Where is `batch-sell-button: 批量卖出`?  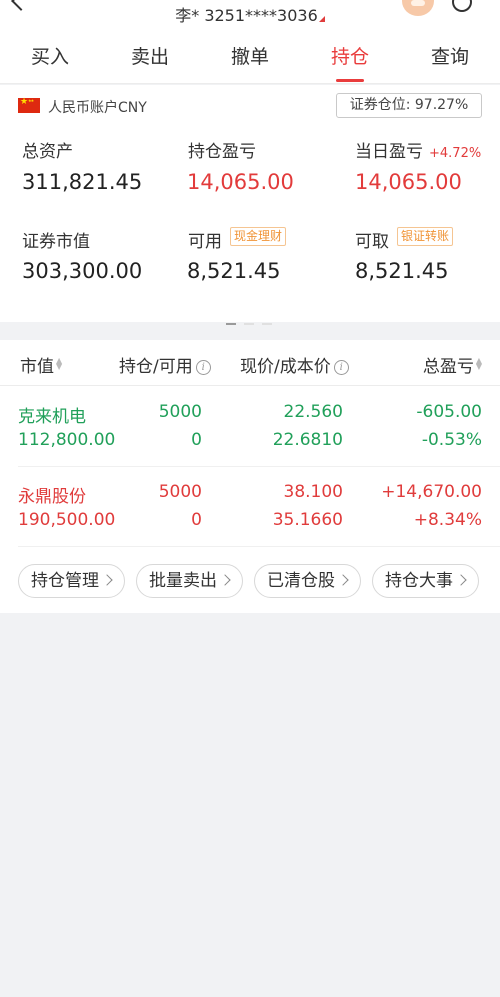 batch-sell-button: 批量卖出 is located at coordinates (189, 581).